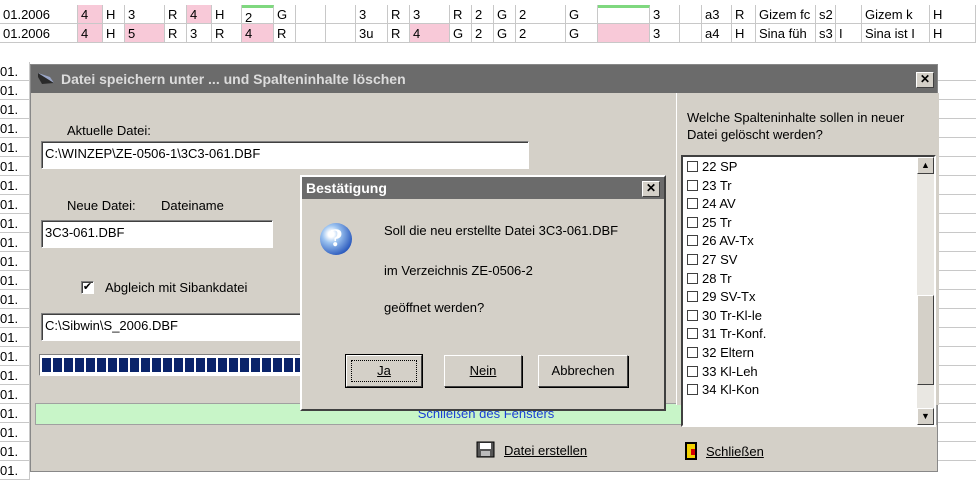  Describe the element at coordinates (786, 14) in the screenshot. I see `table-cell: Gizem fc` at that location.